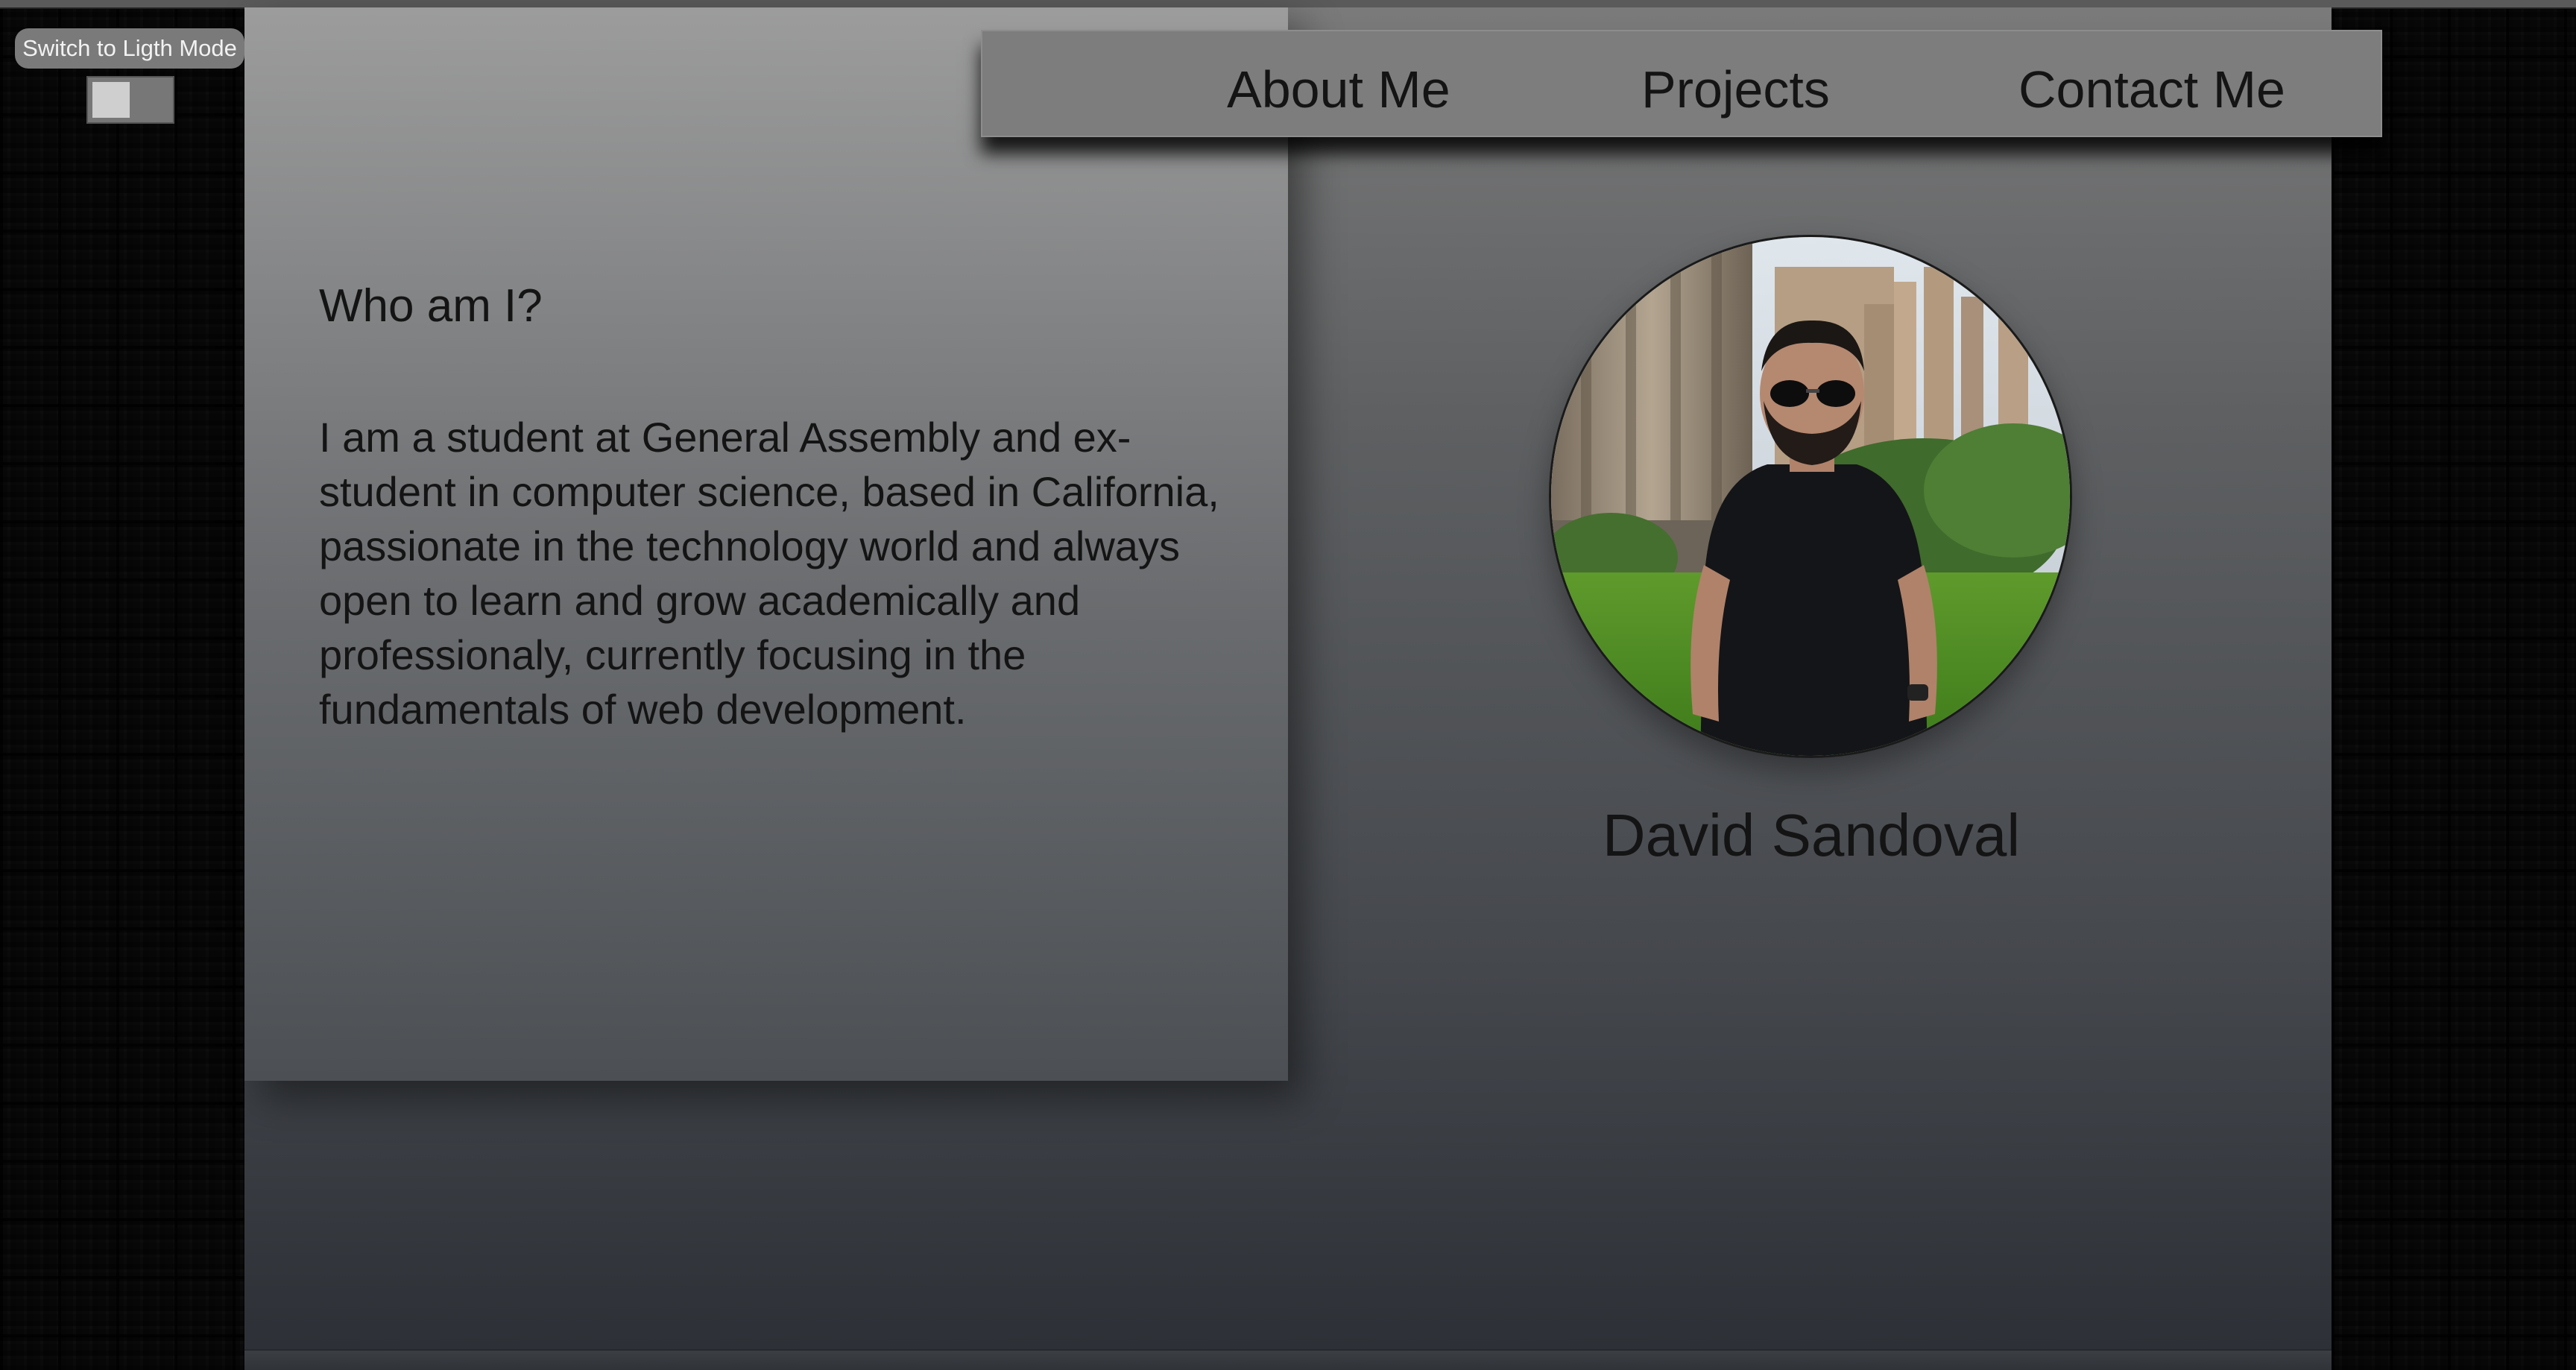  Describe the element at coordinates (1338, 89) in the screenshot. I see `nav-link-about-me: About Me` at that location.